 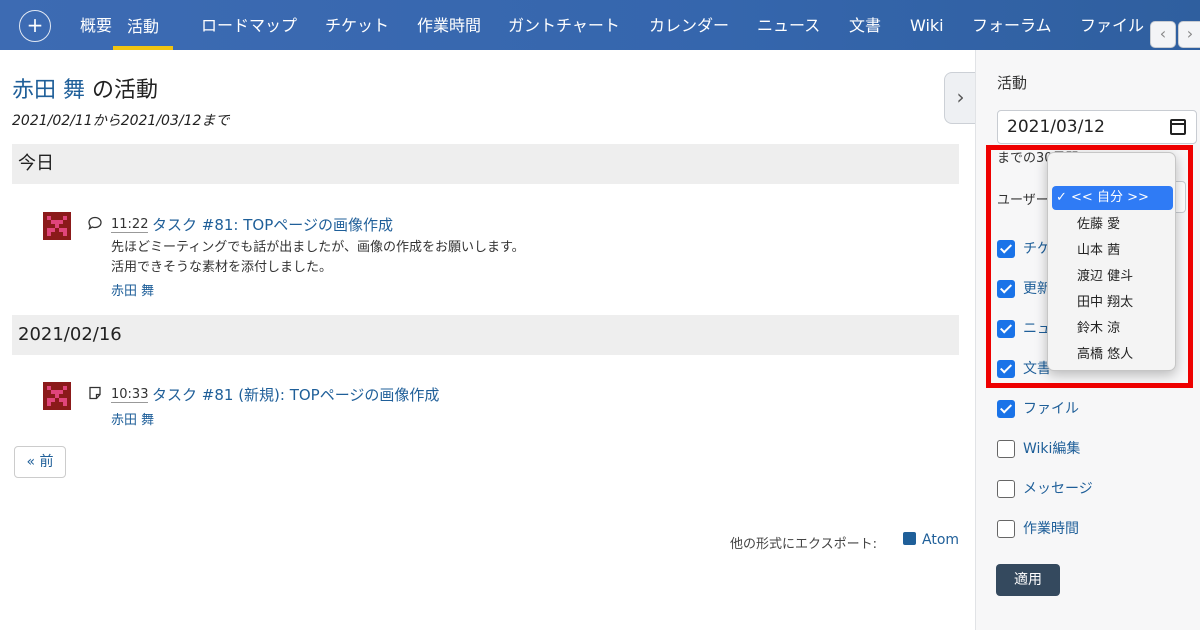 I want to click on tabs-scroll-right-button: ›, so click(x=1189, y=34).